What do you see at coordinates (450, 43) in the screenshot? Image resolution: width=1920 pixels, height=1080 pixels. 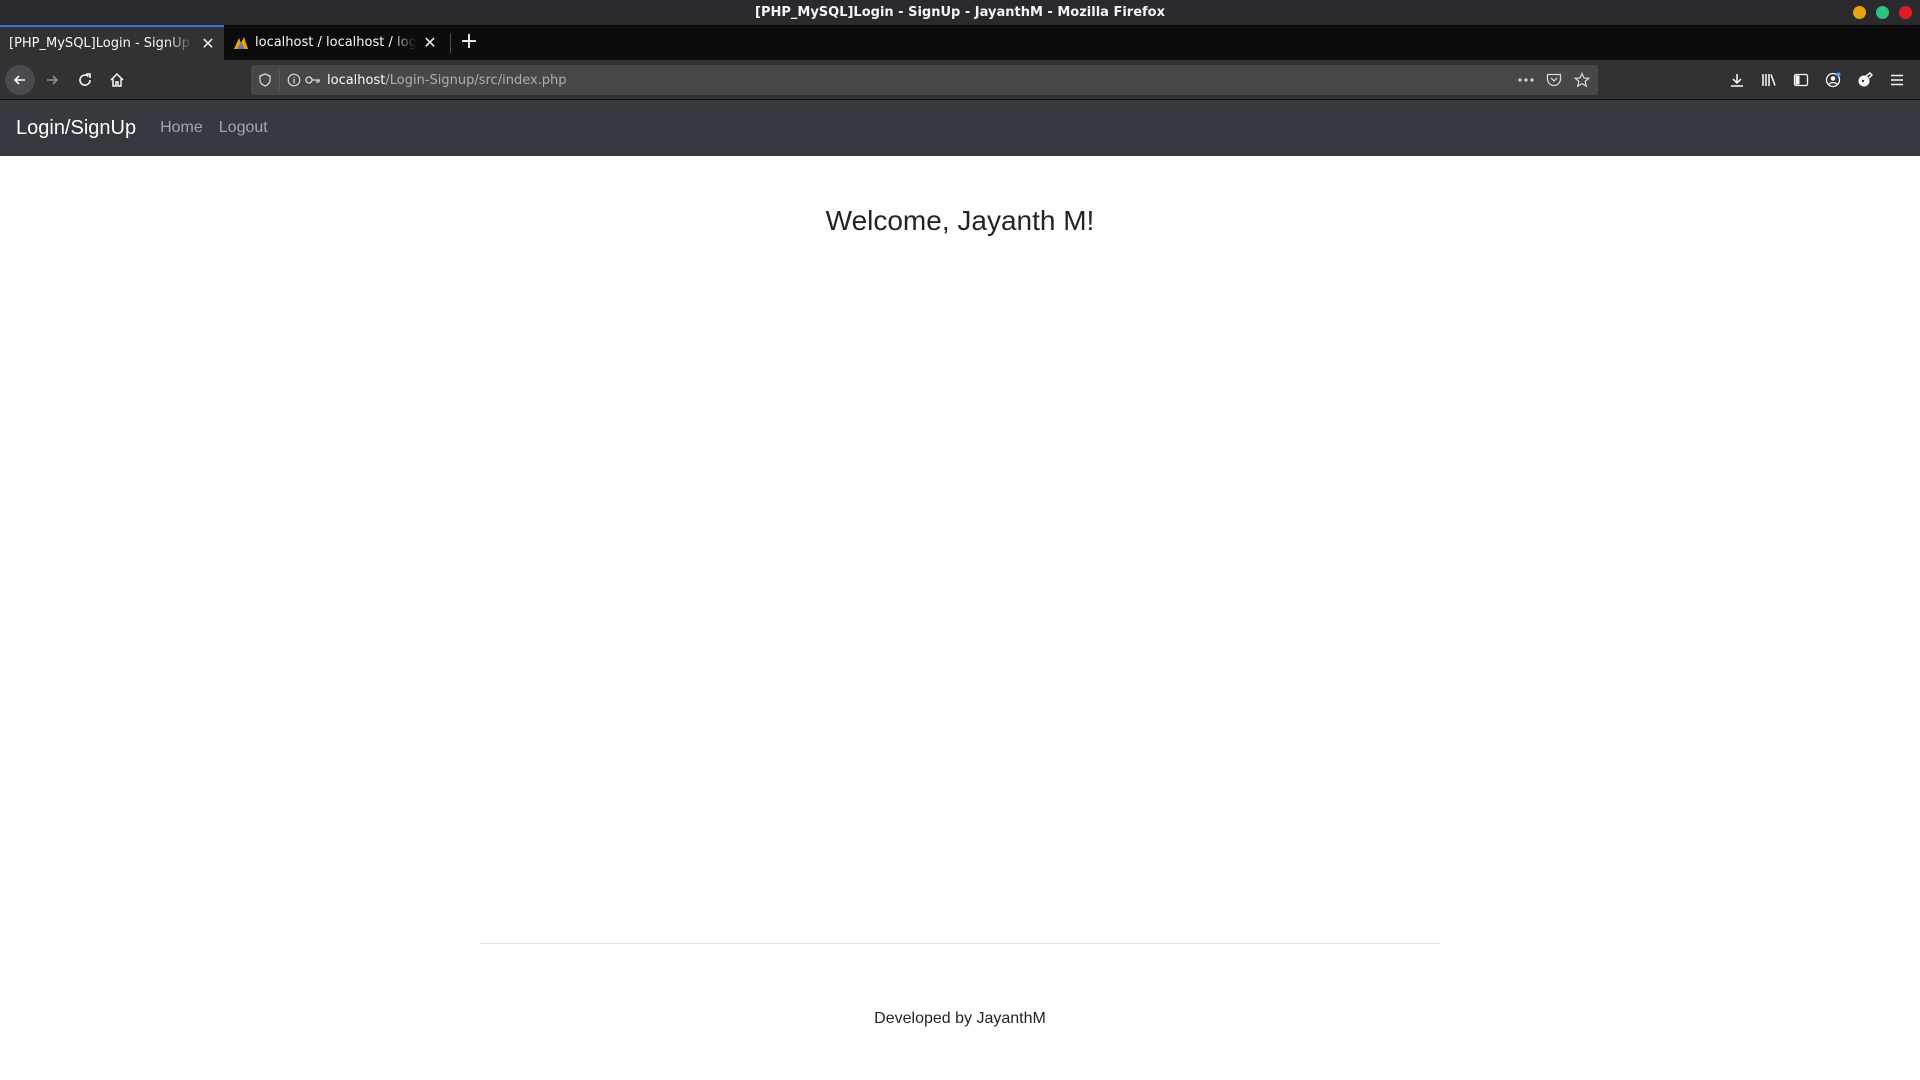 I see `tab-separator` at bounding box center [450, 43].